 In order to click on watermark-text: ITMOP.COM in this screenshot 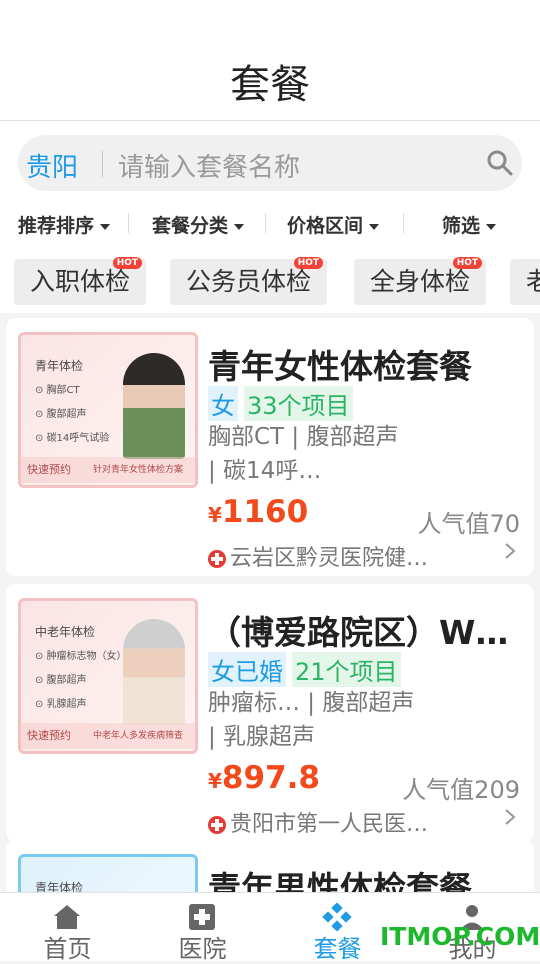, I will do `click(460, 936)`.